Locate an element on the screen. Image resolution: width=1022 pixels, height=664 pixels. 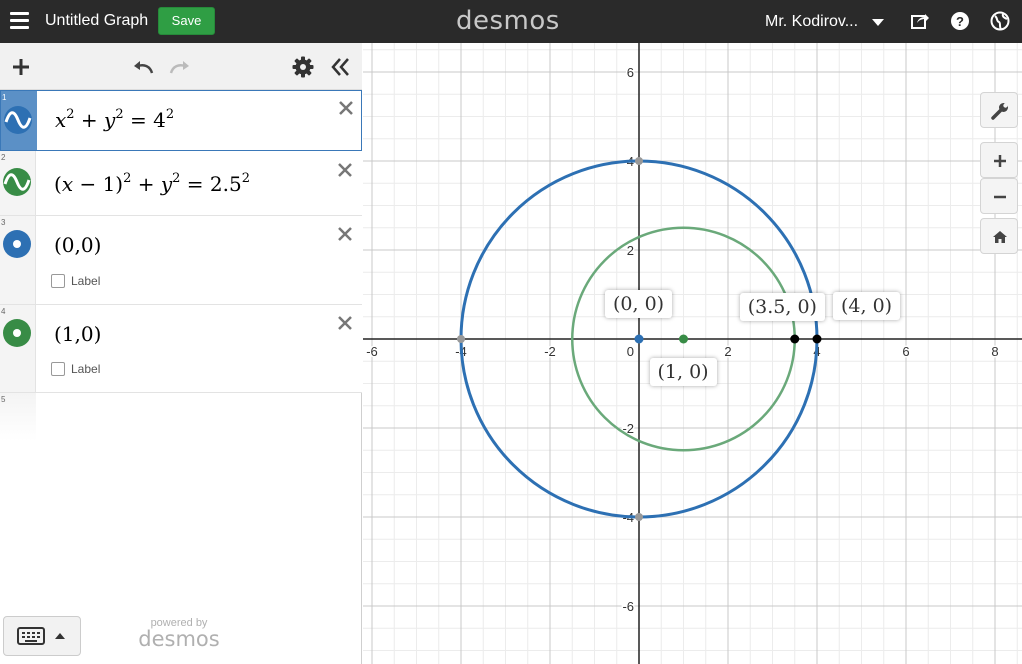
point-label: (4, 0) is located at coordinates (867, 306).